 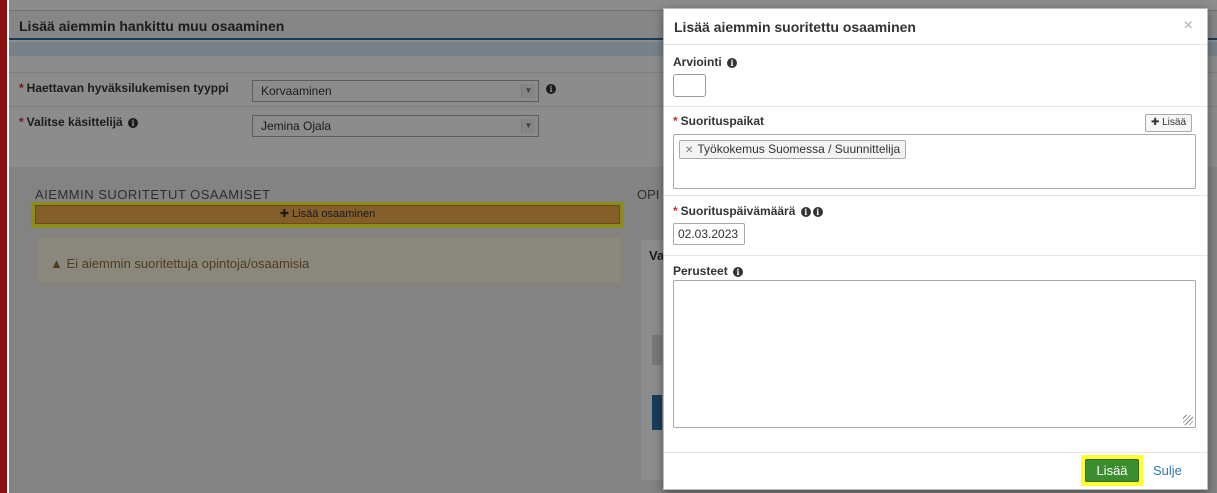 What do you see at coordinates (689, 150) in the screenshot?
I see `remove-tag-icon: ✕` at bounding box center [689, 150].